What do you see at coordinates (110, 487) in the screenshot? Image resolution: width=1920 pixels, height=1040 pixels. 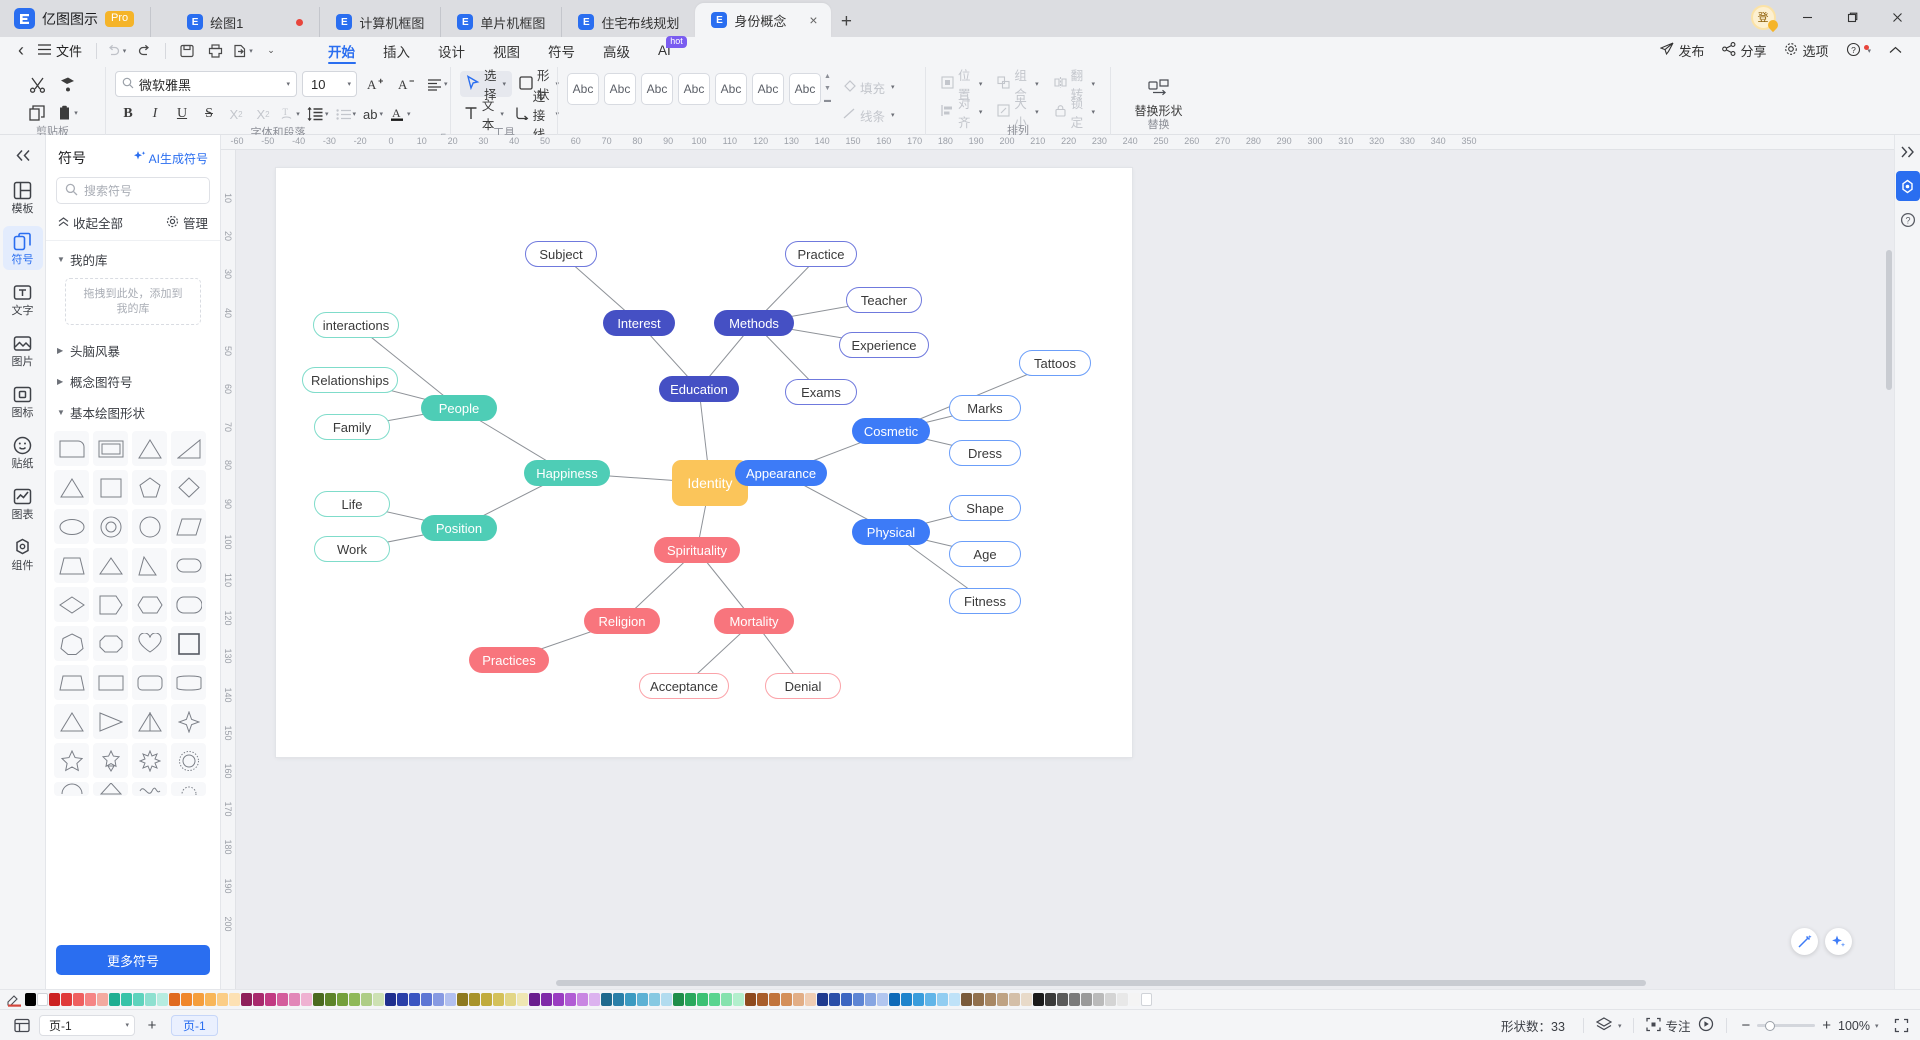 I see `shape-square` at bounding box center [110, 487].